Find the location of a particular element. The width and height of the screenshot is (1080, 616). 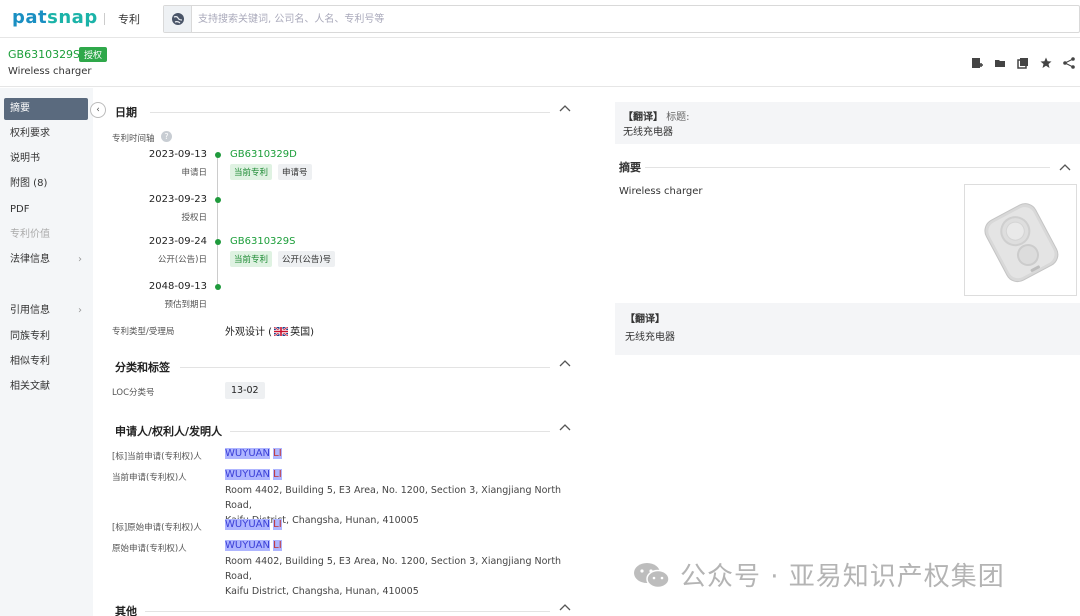

applicant-label: 当前申请(专利权)人 is located at coordinates (149, 478).